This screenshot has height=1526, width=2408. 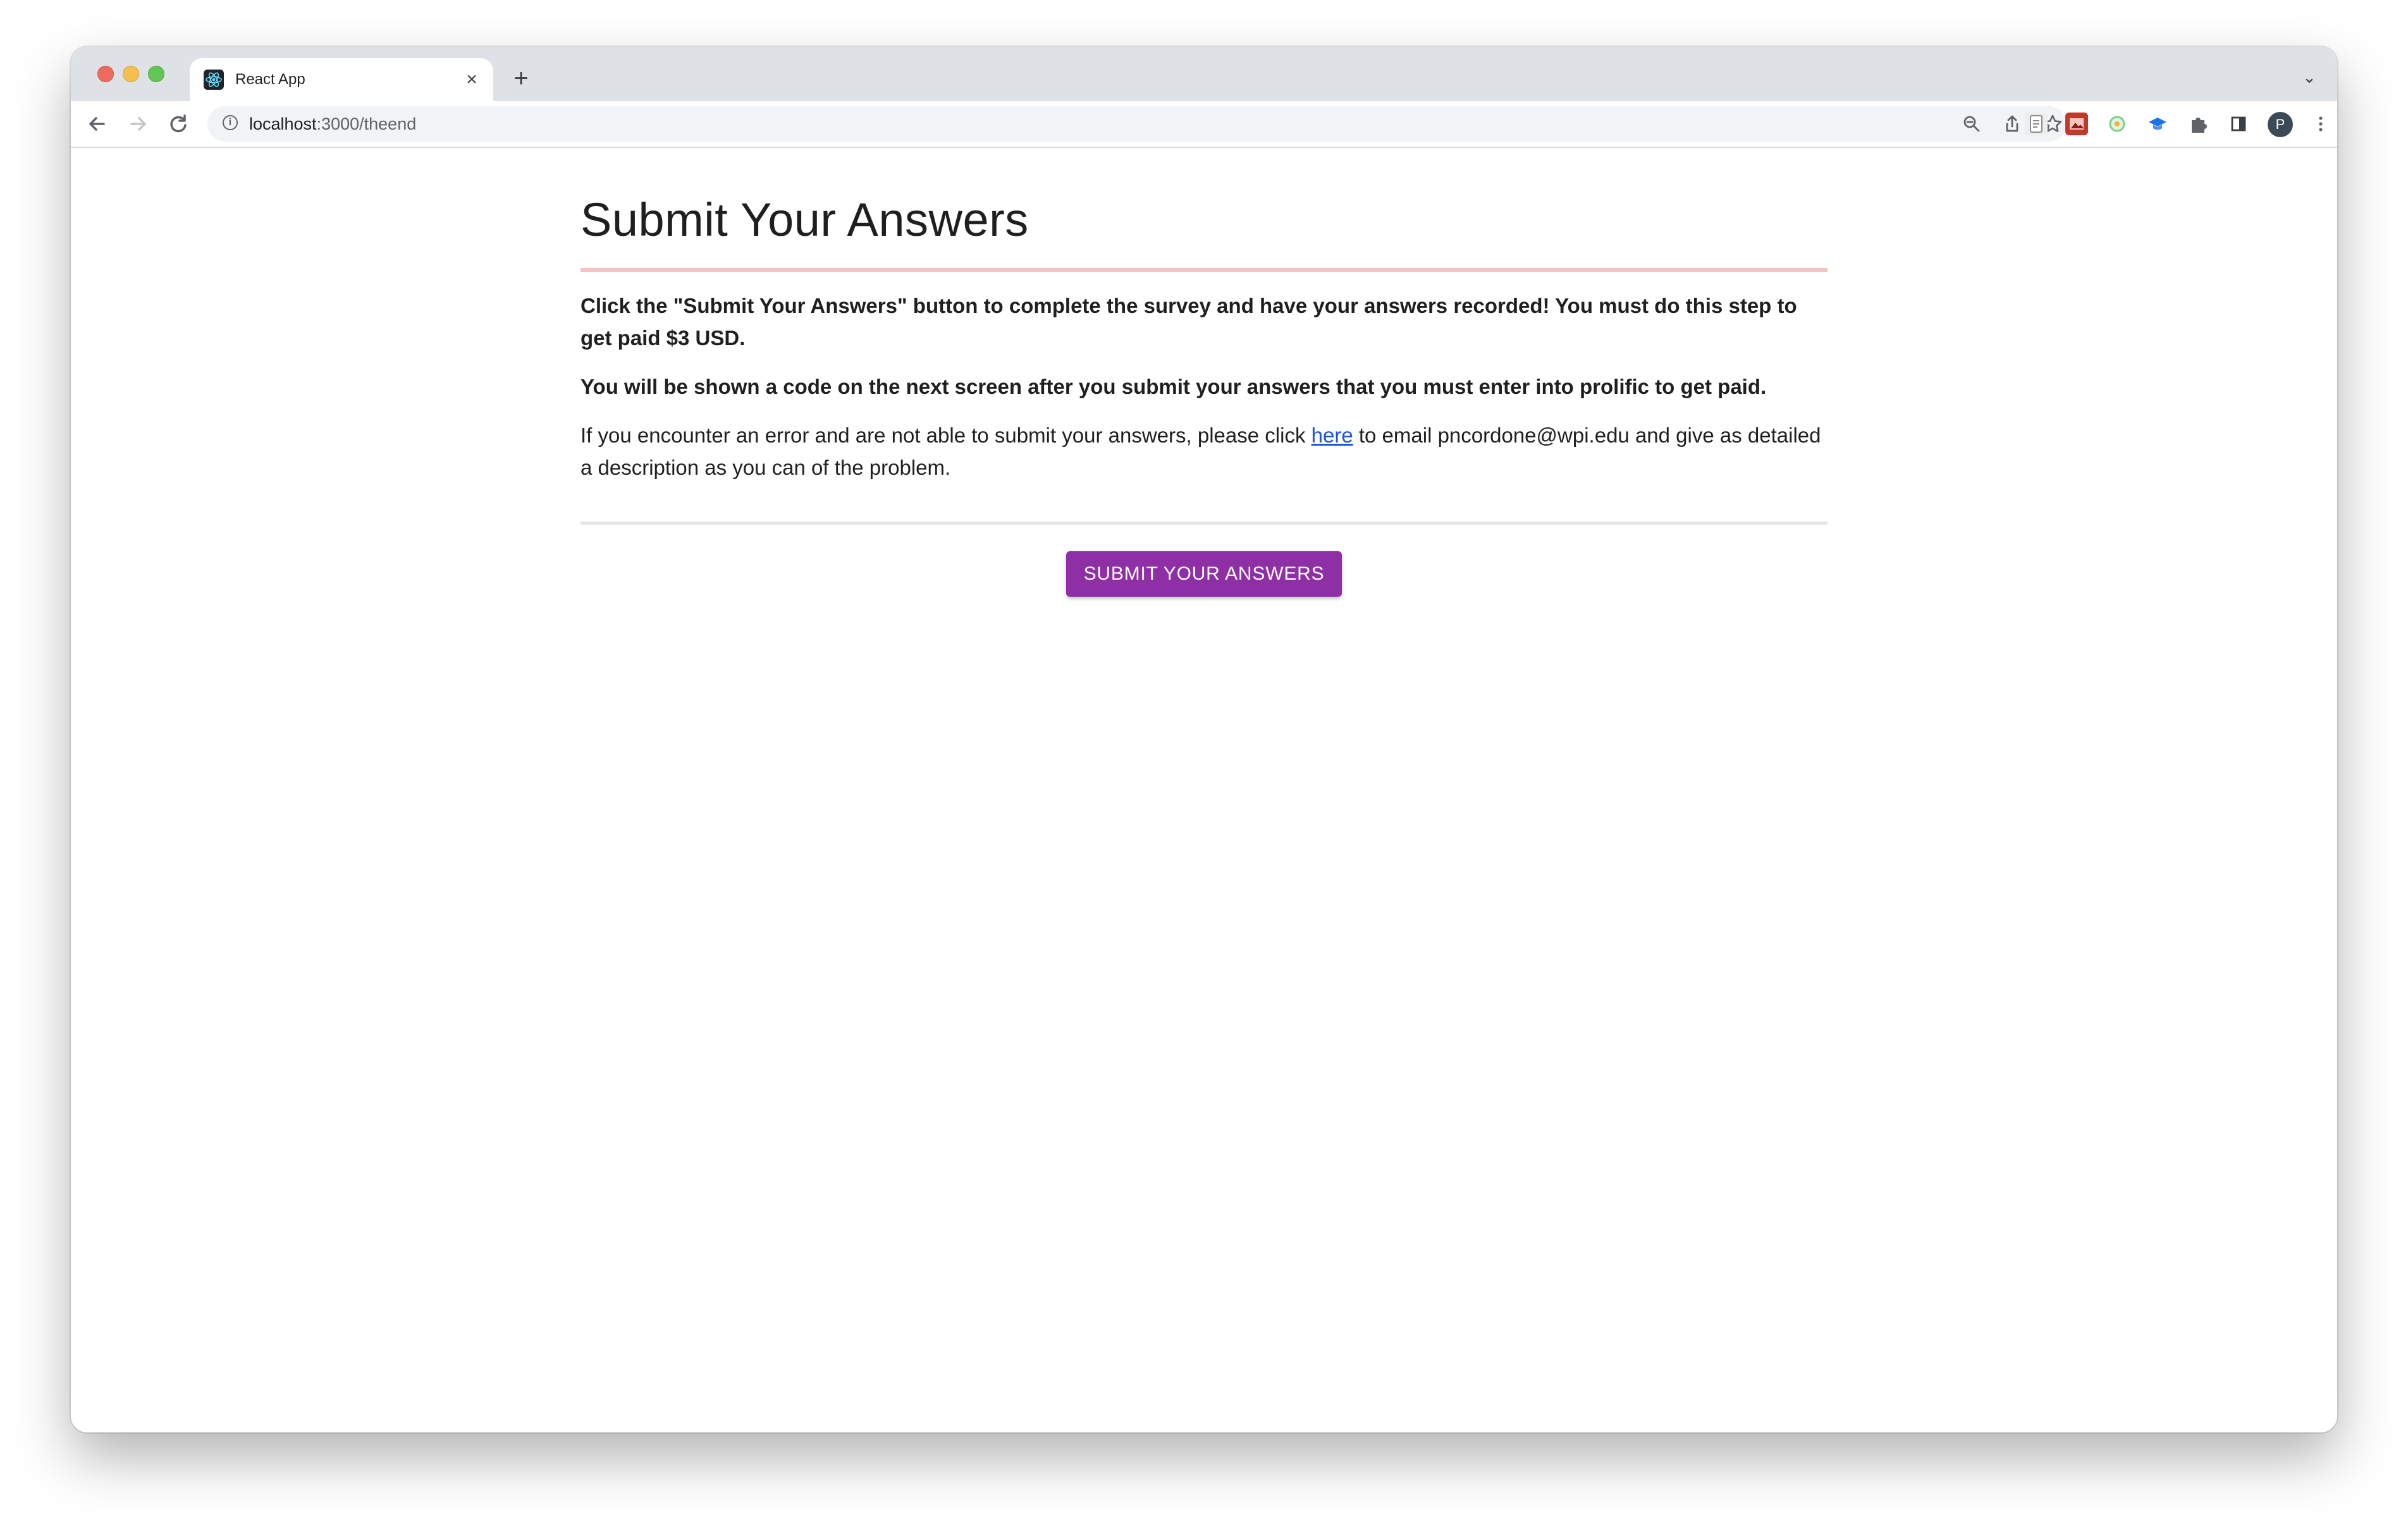 What do you see at coordinates (1204, 74) in the screenshot?
I see `tab-strip: React App × + ⌄` at bounding box center [1204, 74].